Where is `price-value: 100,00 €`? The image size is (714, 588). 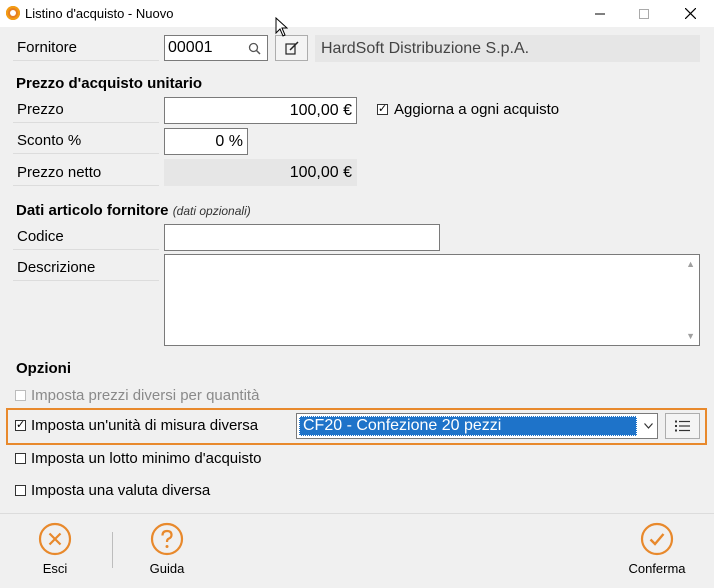 price-value: 100,00 € is located at coordinates (320, 110).